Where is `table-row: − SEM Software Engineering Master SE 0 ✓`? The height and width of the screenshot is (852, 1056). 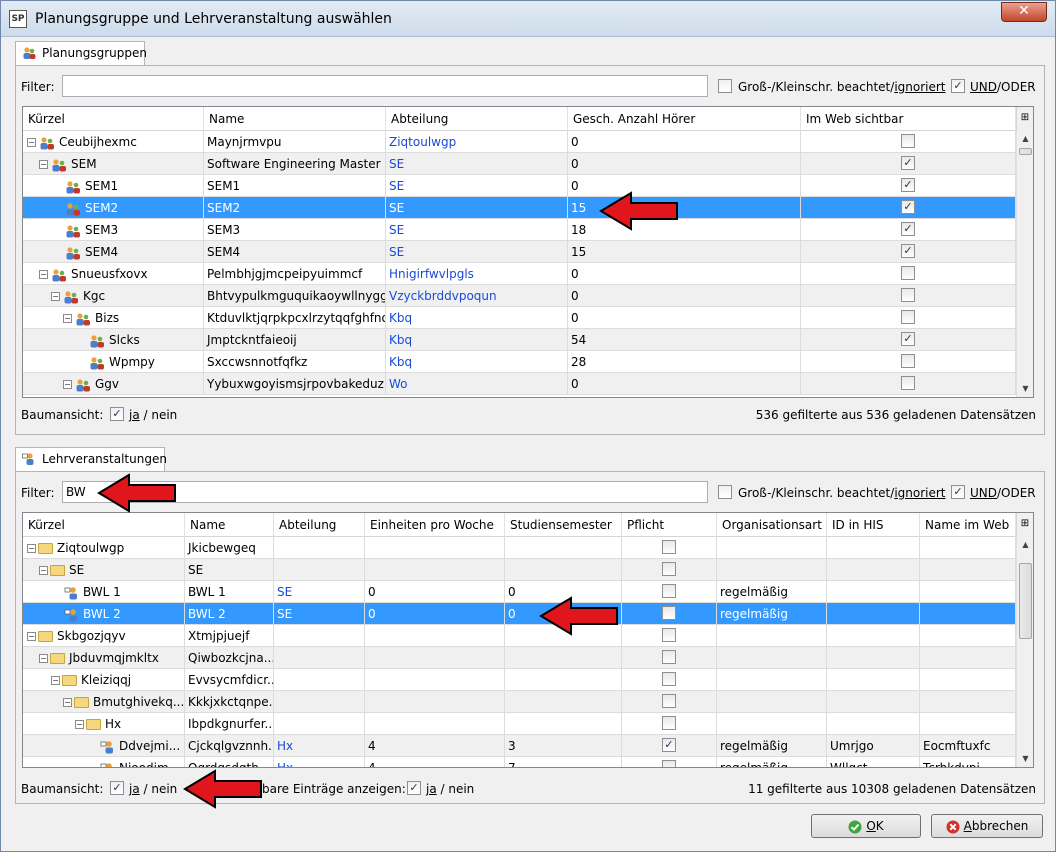
table-row: − SEM Software Engineering Master SE 0 ✓ is located at coordinates (519, 164).